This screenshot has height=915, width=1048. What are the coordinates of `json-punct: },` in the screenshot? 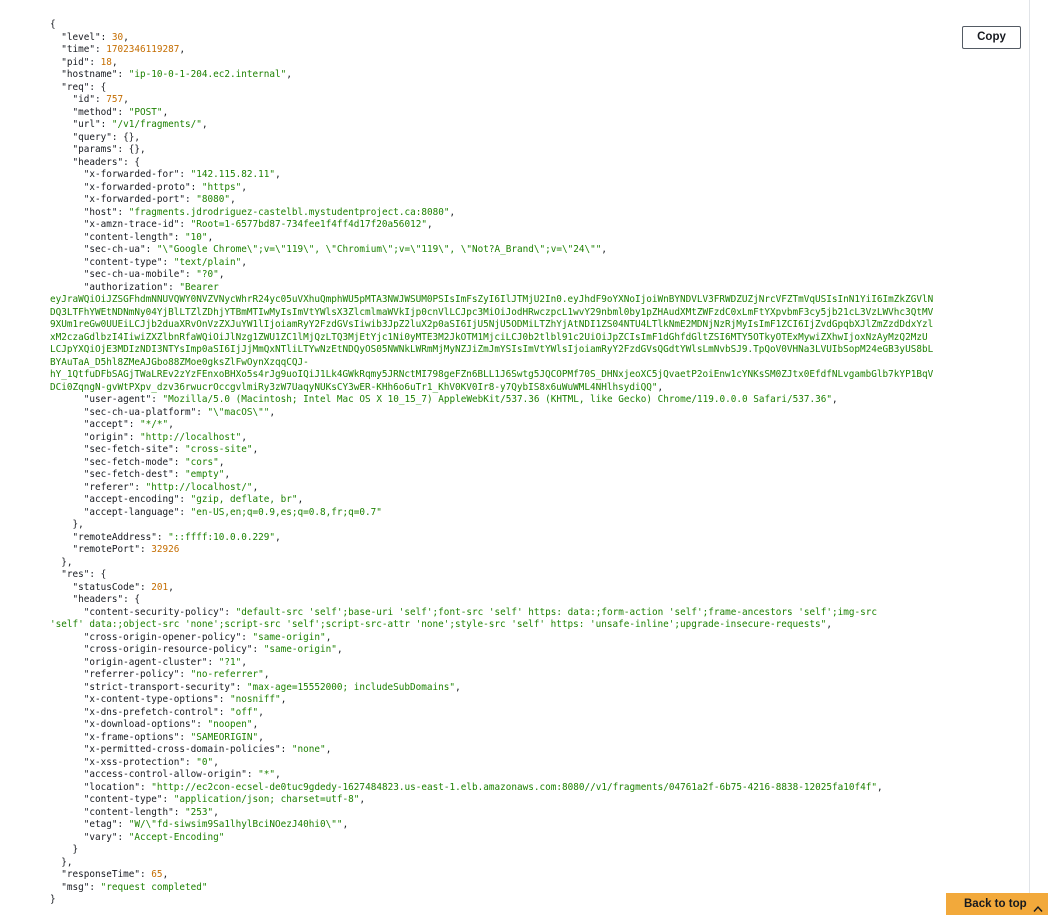 It's located at (67, 524).